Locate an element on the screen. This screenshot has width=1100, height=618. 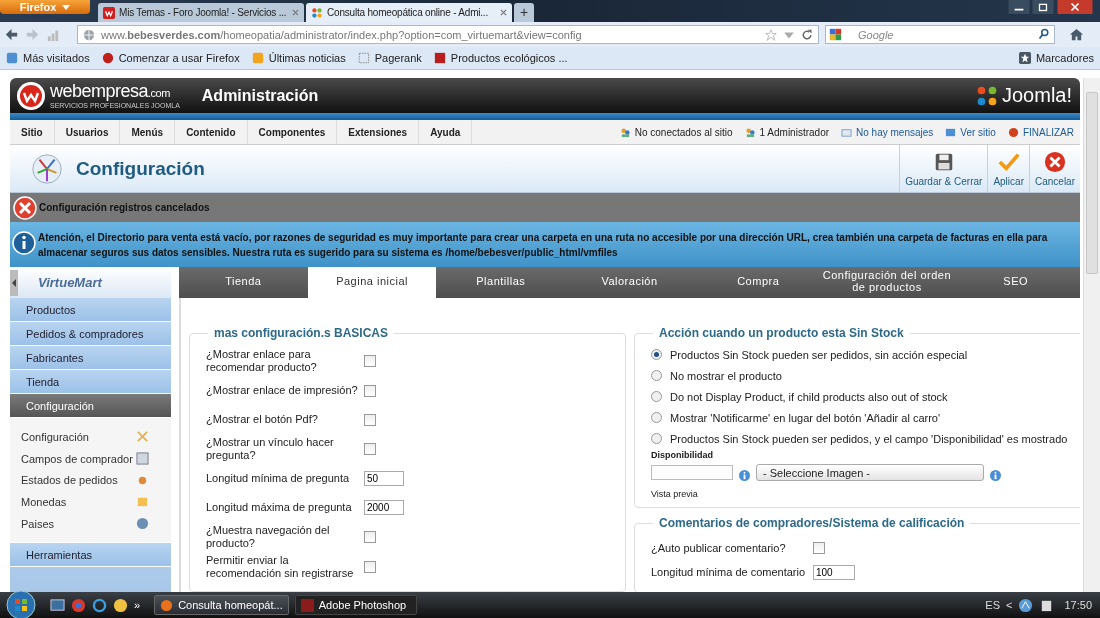
favicon-icon is located at coordinates (317, 12).